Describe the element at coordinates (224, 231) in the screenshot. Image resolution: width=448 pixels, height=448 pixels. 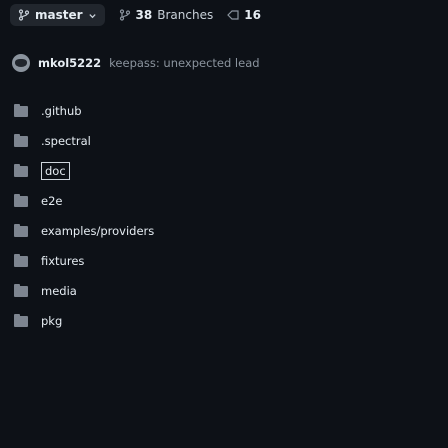
I see `list-item: examples/providers` at that location.